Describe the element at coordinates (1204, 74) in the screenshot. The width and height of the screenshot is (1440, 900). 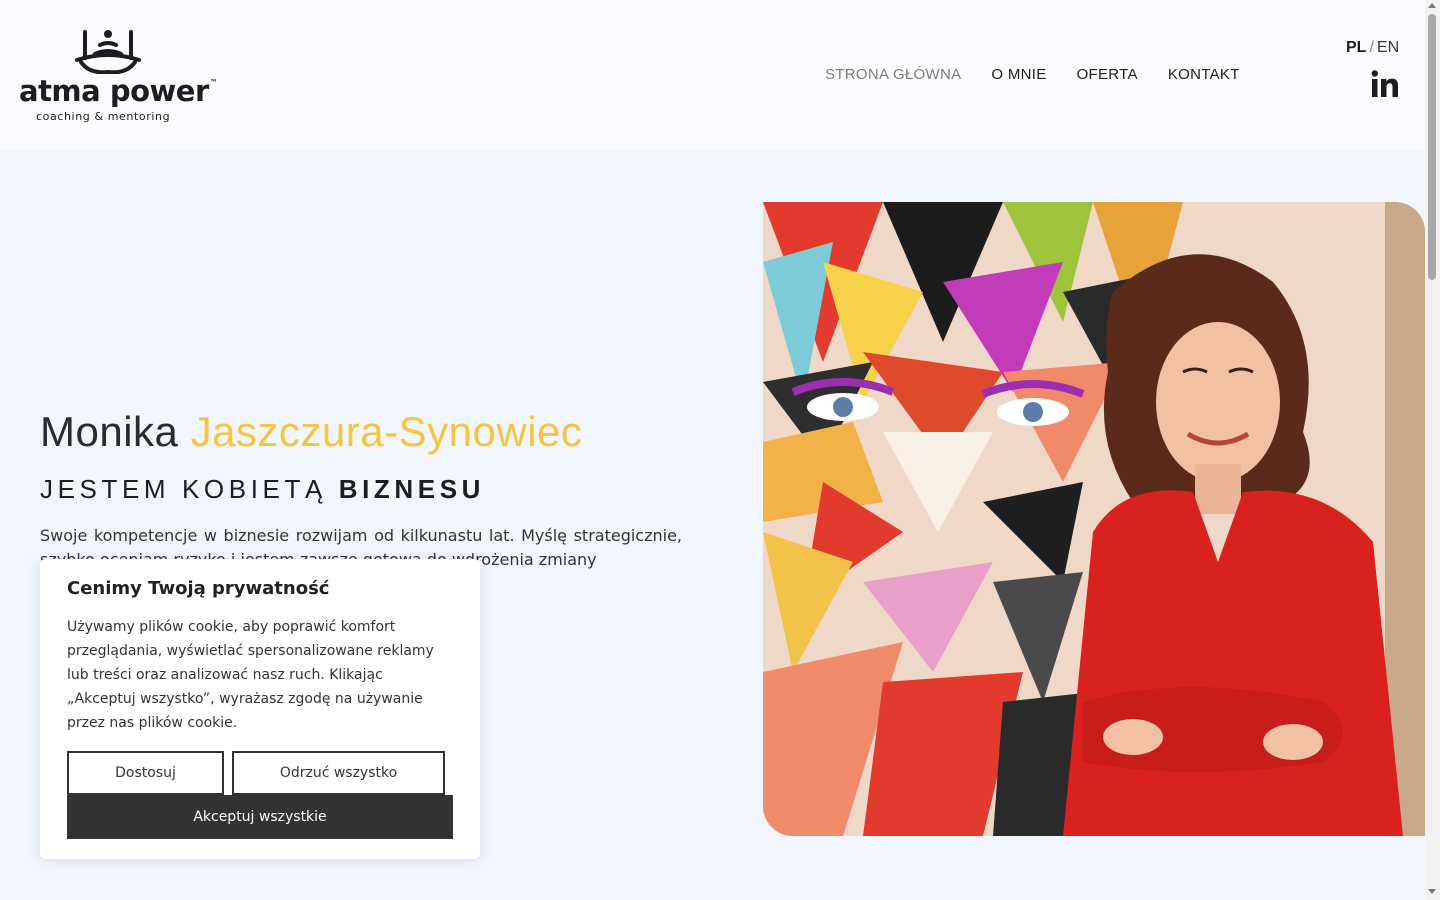
I see `nav-contact: KONTAKT` at that location.